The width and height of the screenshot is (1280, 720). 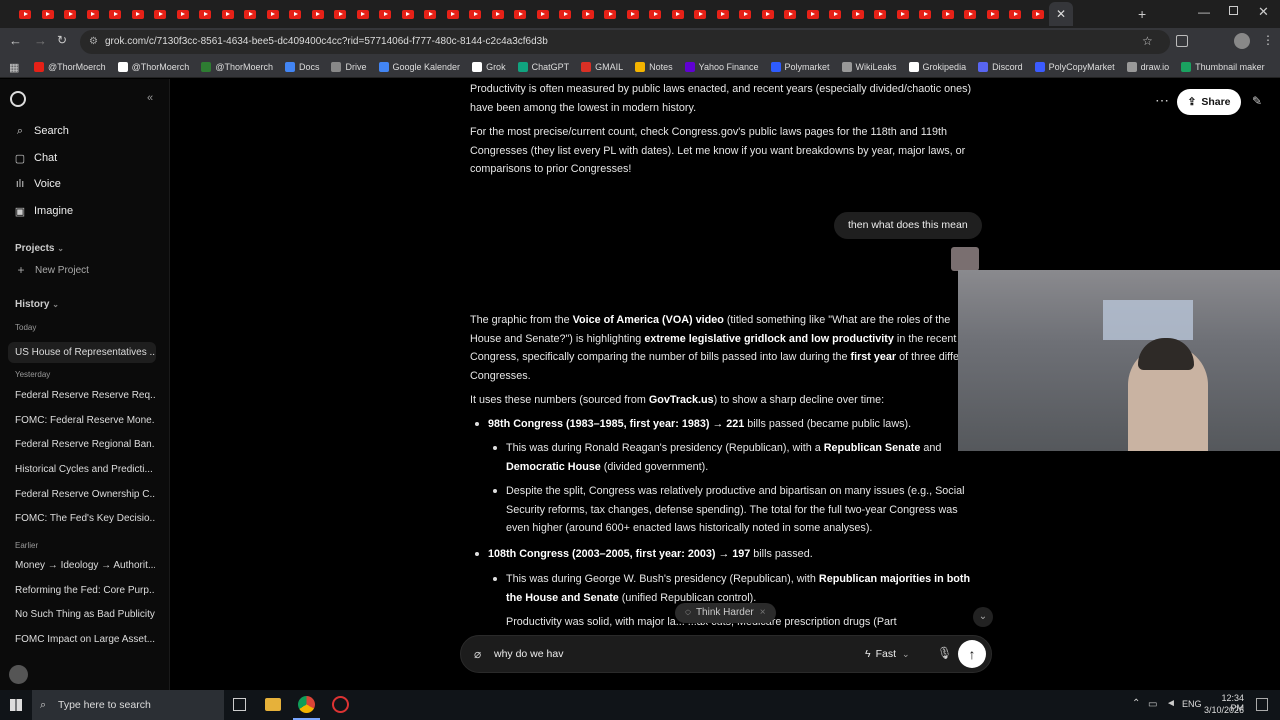 What do you see at coordinates (340, 704) in the screenshot?
I see `recording-app-icon` at bounding box center [340, 704].